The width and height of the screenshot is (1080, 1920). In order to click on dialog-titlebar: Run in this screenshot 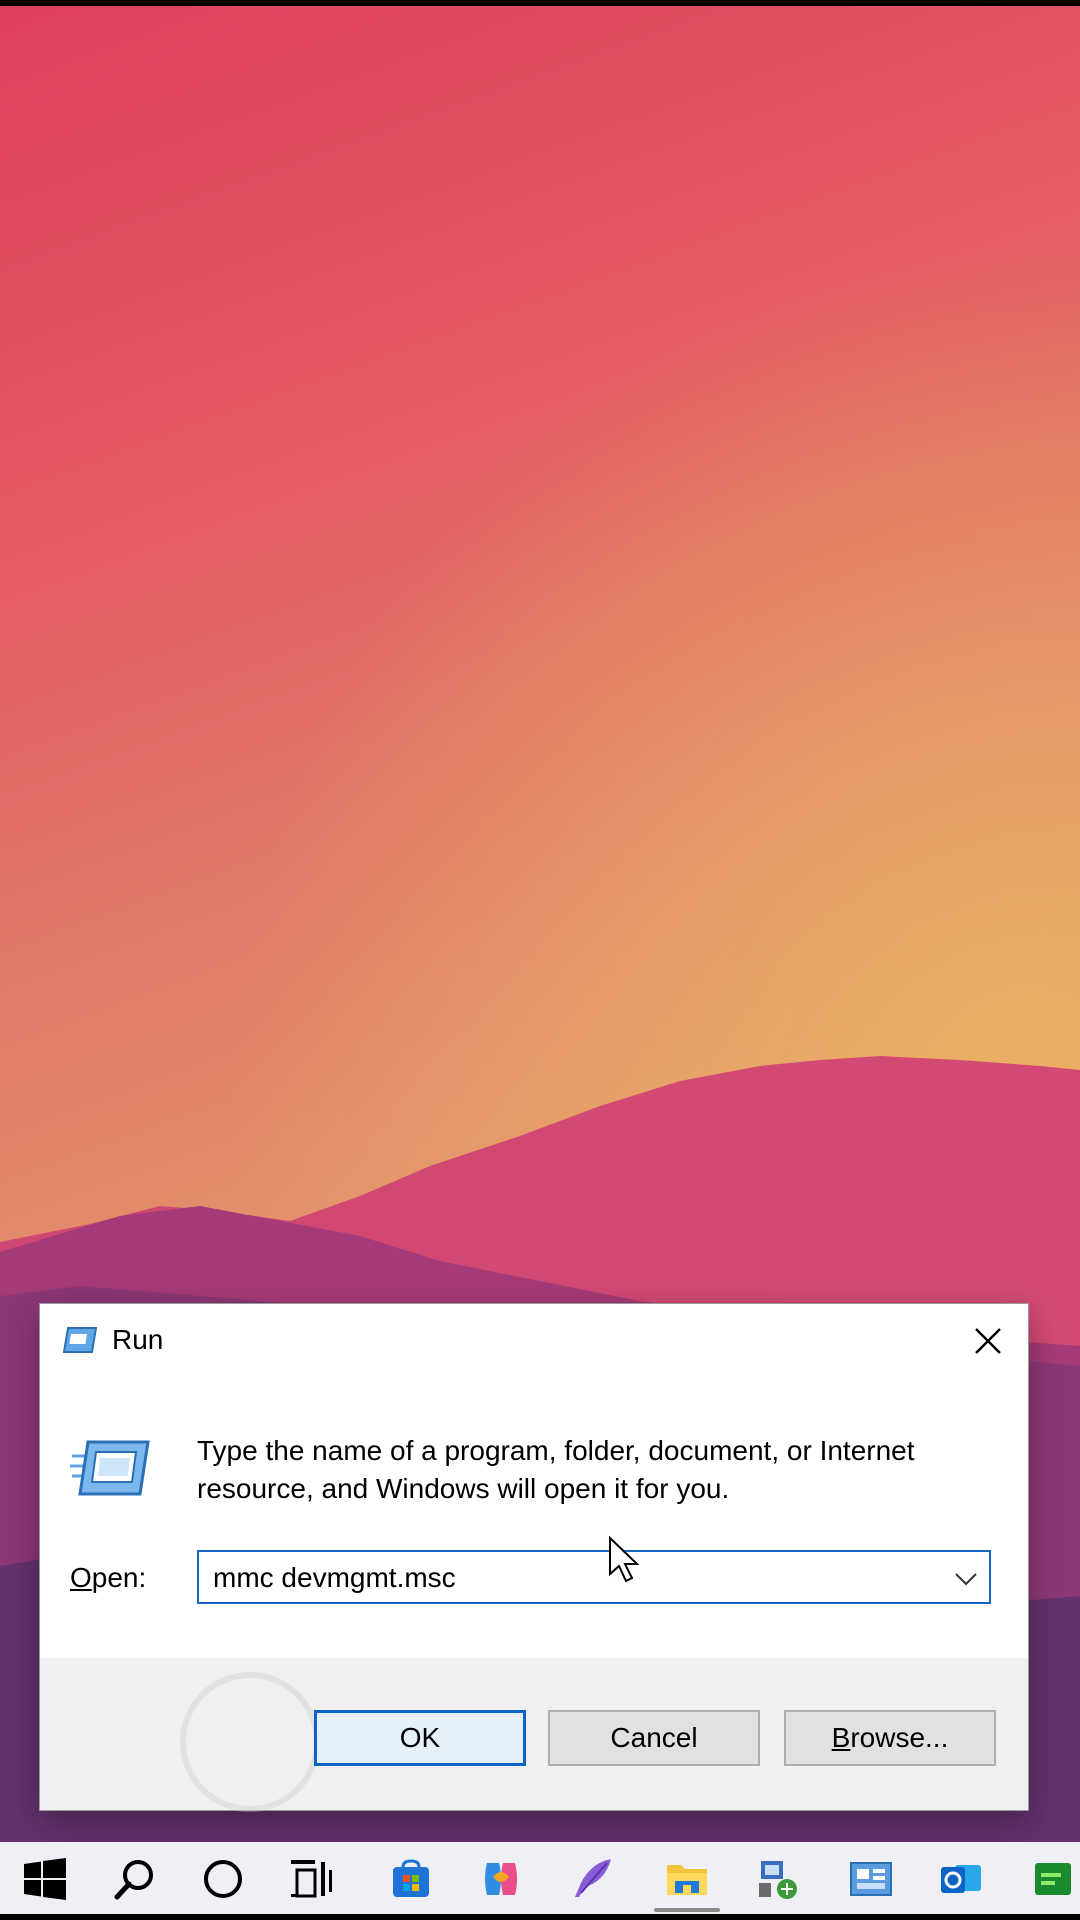, I will do `click(534, 1341)`.